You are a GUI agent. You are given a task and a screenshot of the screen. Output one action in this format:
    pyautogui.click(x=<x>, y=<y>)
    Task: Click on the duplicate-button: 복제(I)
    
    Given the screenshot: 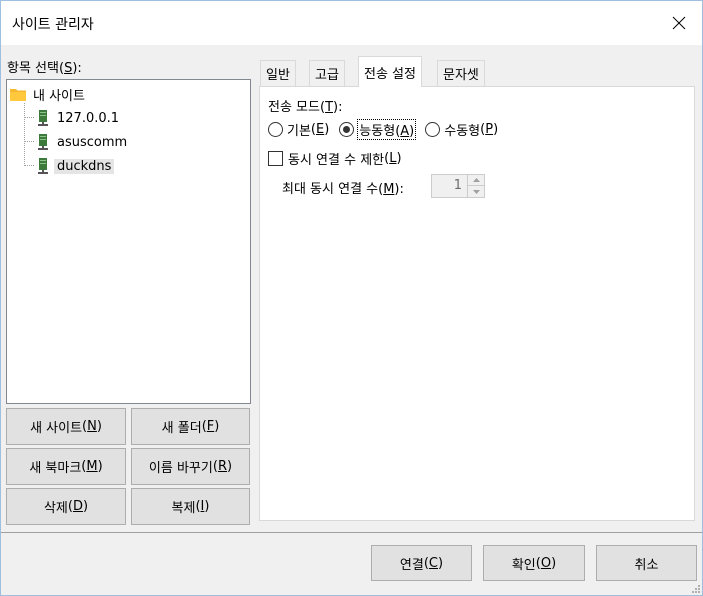 What is the action you would take?
    pyautogui.click(x=190, y=506)
    